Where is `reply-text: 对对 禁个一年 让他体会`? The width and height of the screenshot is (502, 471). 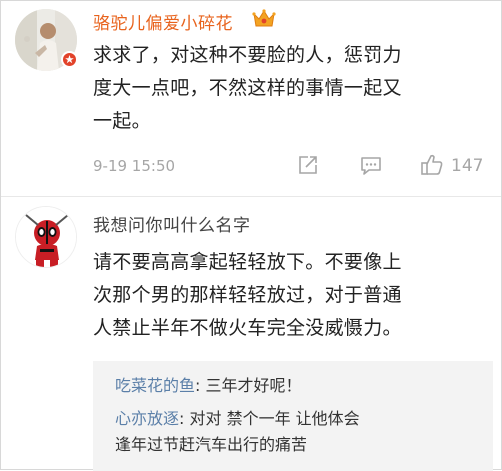 reply-text: 对对 禁个一年 让他体会 is located at coordinates (274, 418).